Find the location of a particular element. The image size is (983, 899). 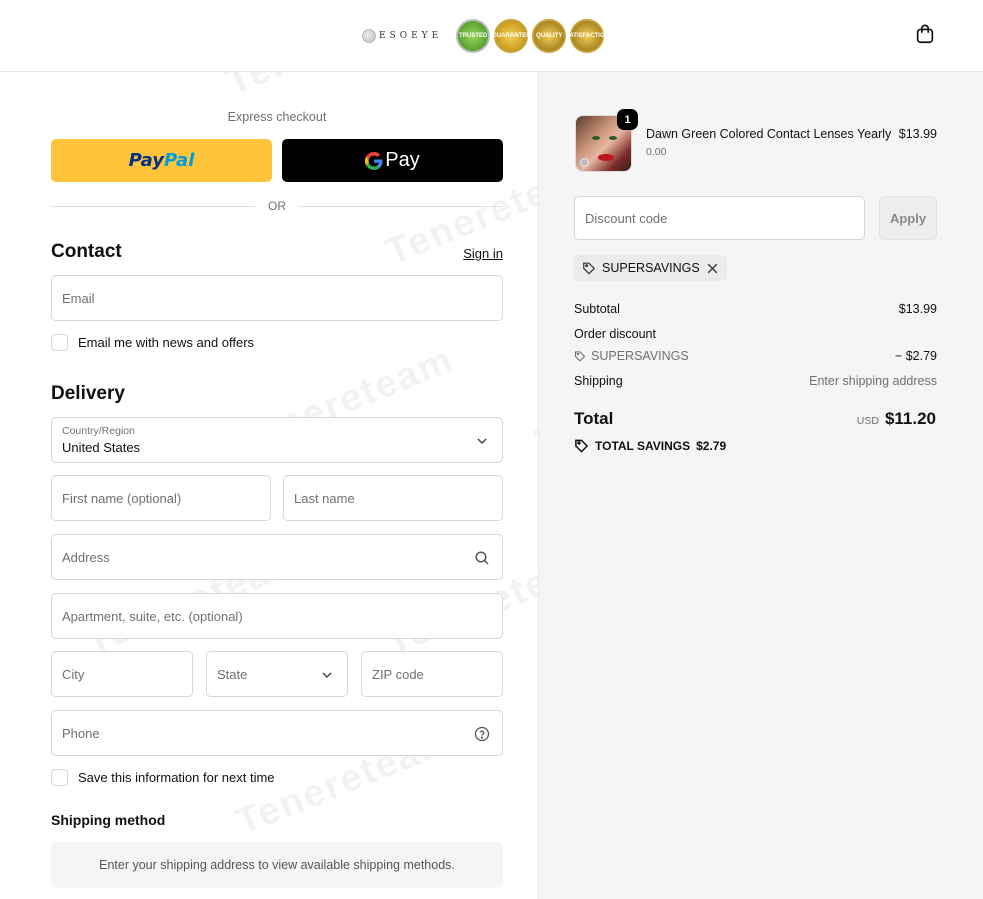

search-icon is located at coordinates (482, 558).